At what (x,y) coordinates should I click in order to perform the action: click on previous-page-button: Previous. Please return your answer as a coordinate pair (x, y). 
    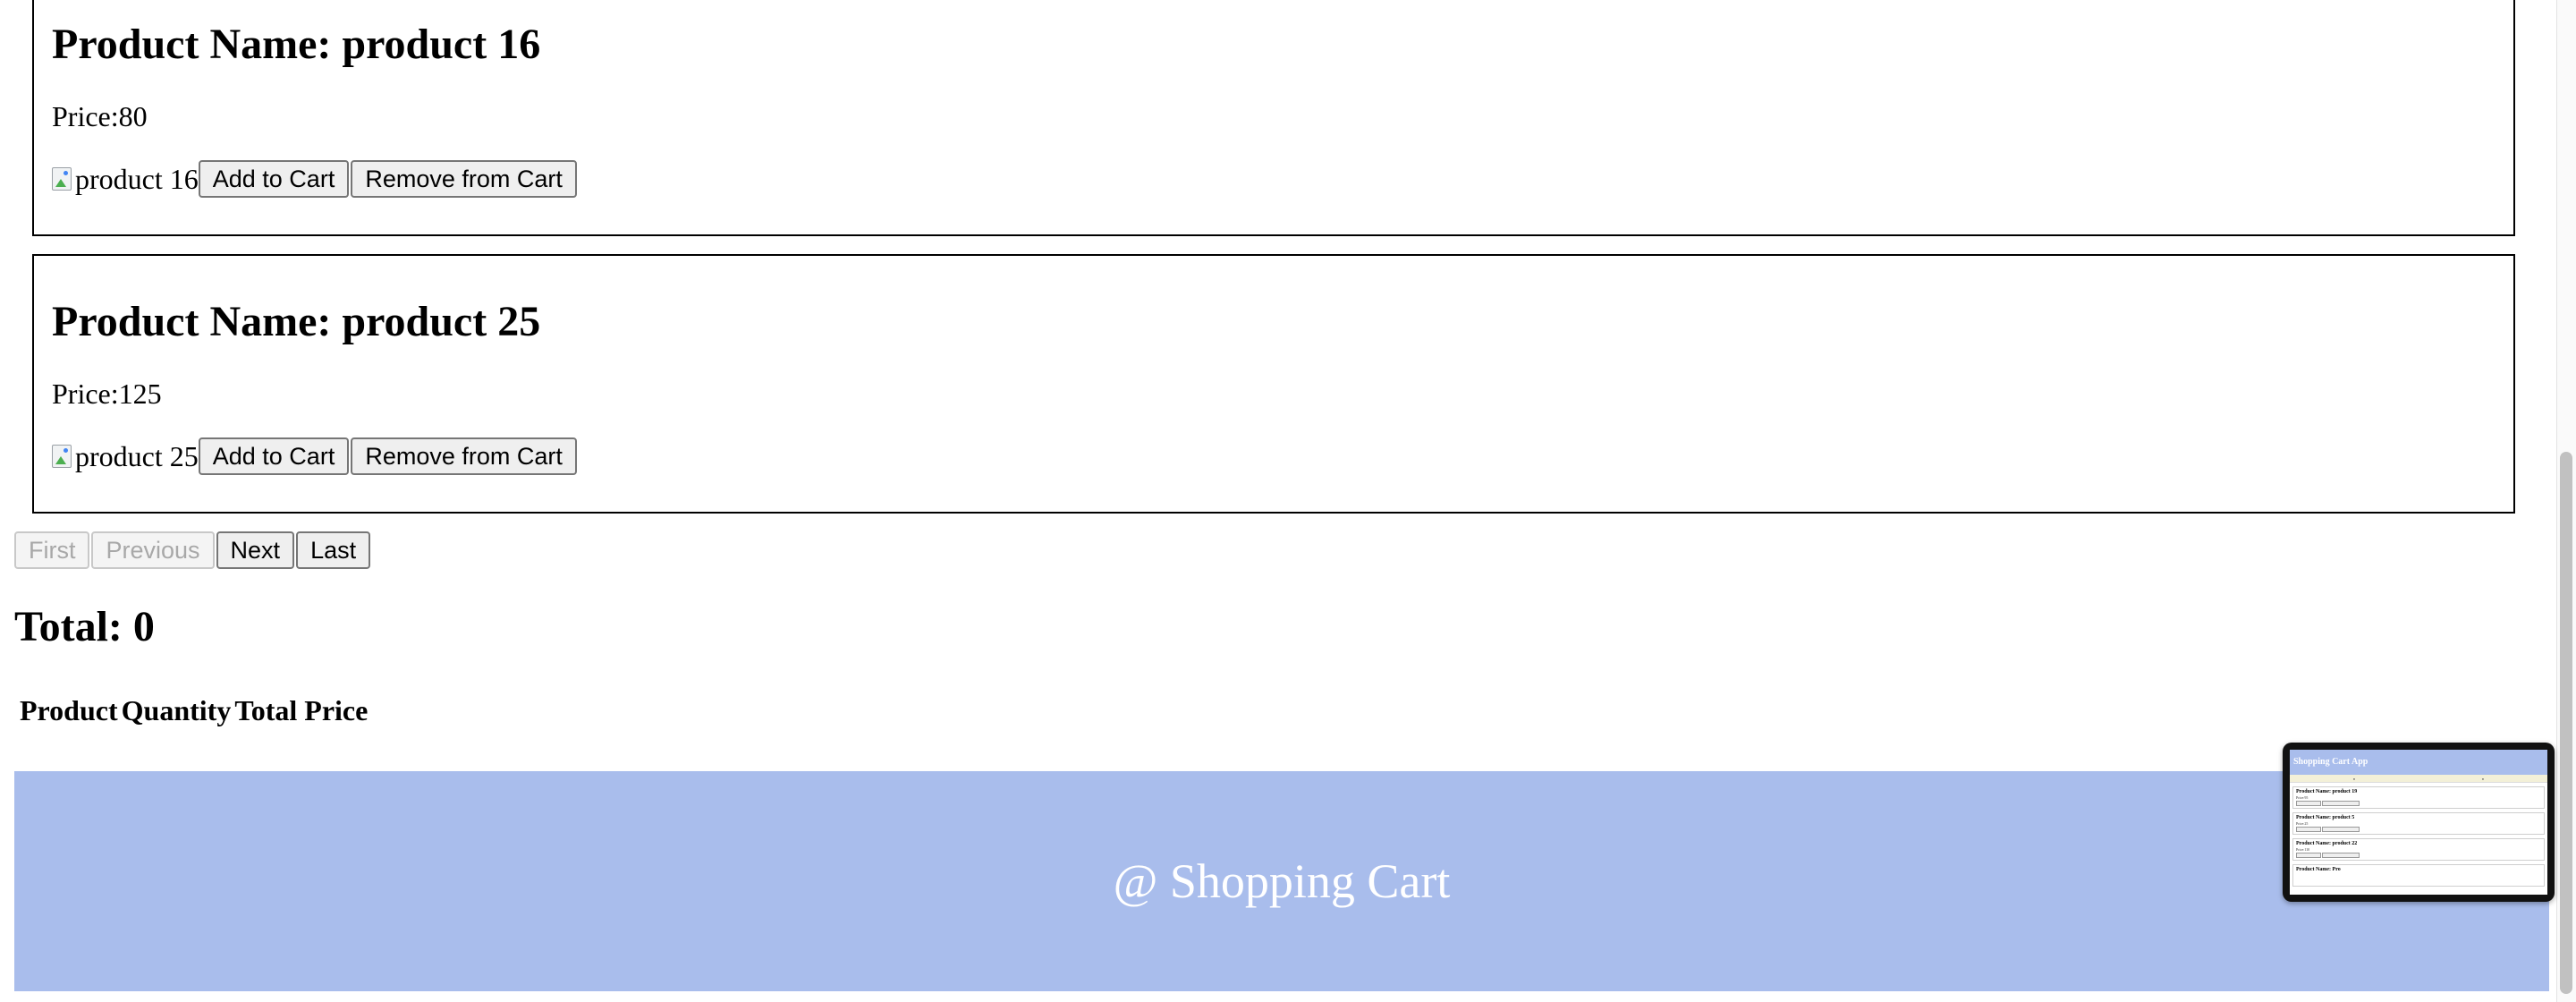
    Looking at the image, I should click on (153, 550).